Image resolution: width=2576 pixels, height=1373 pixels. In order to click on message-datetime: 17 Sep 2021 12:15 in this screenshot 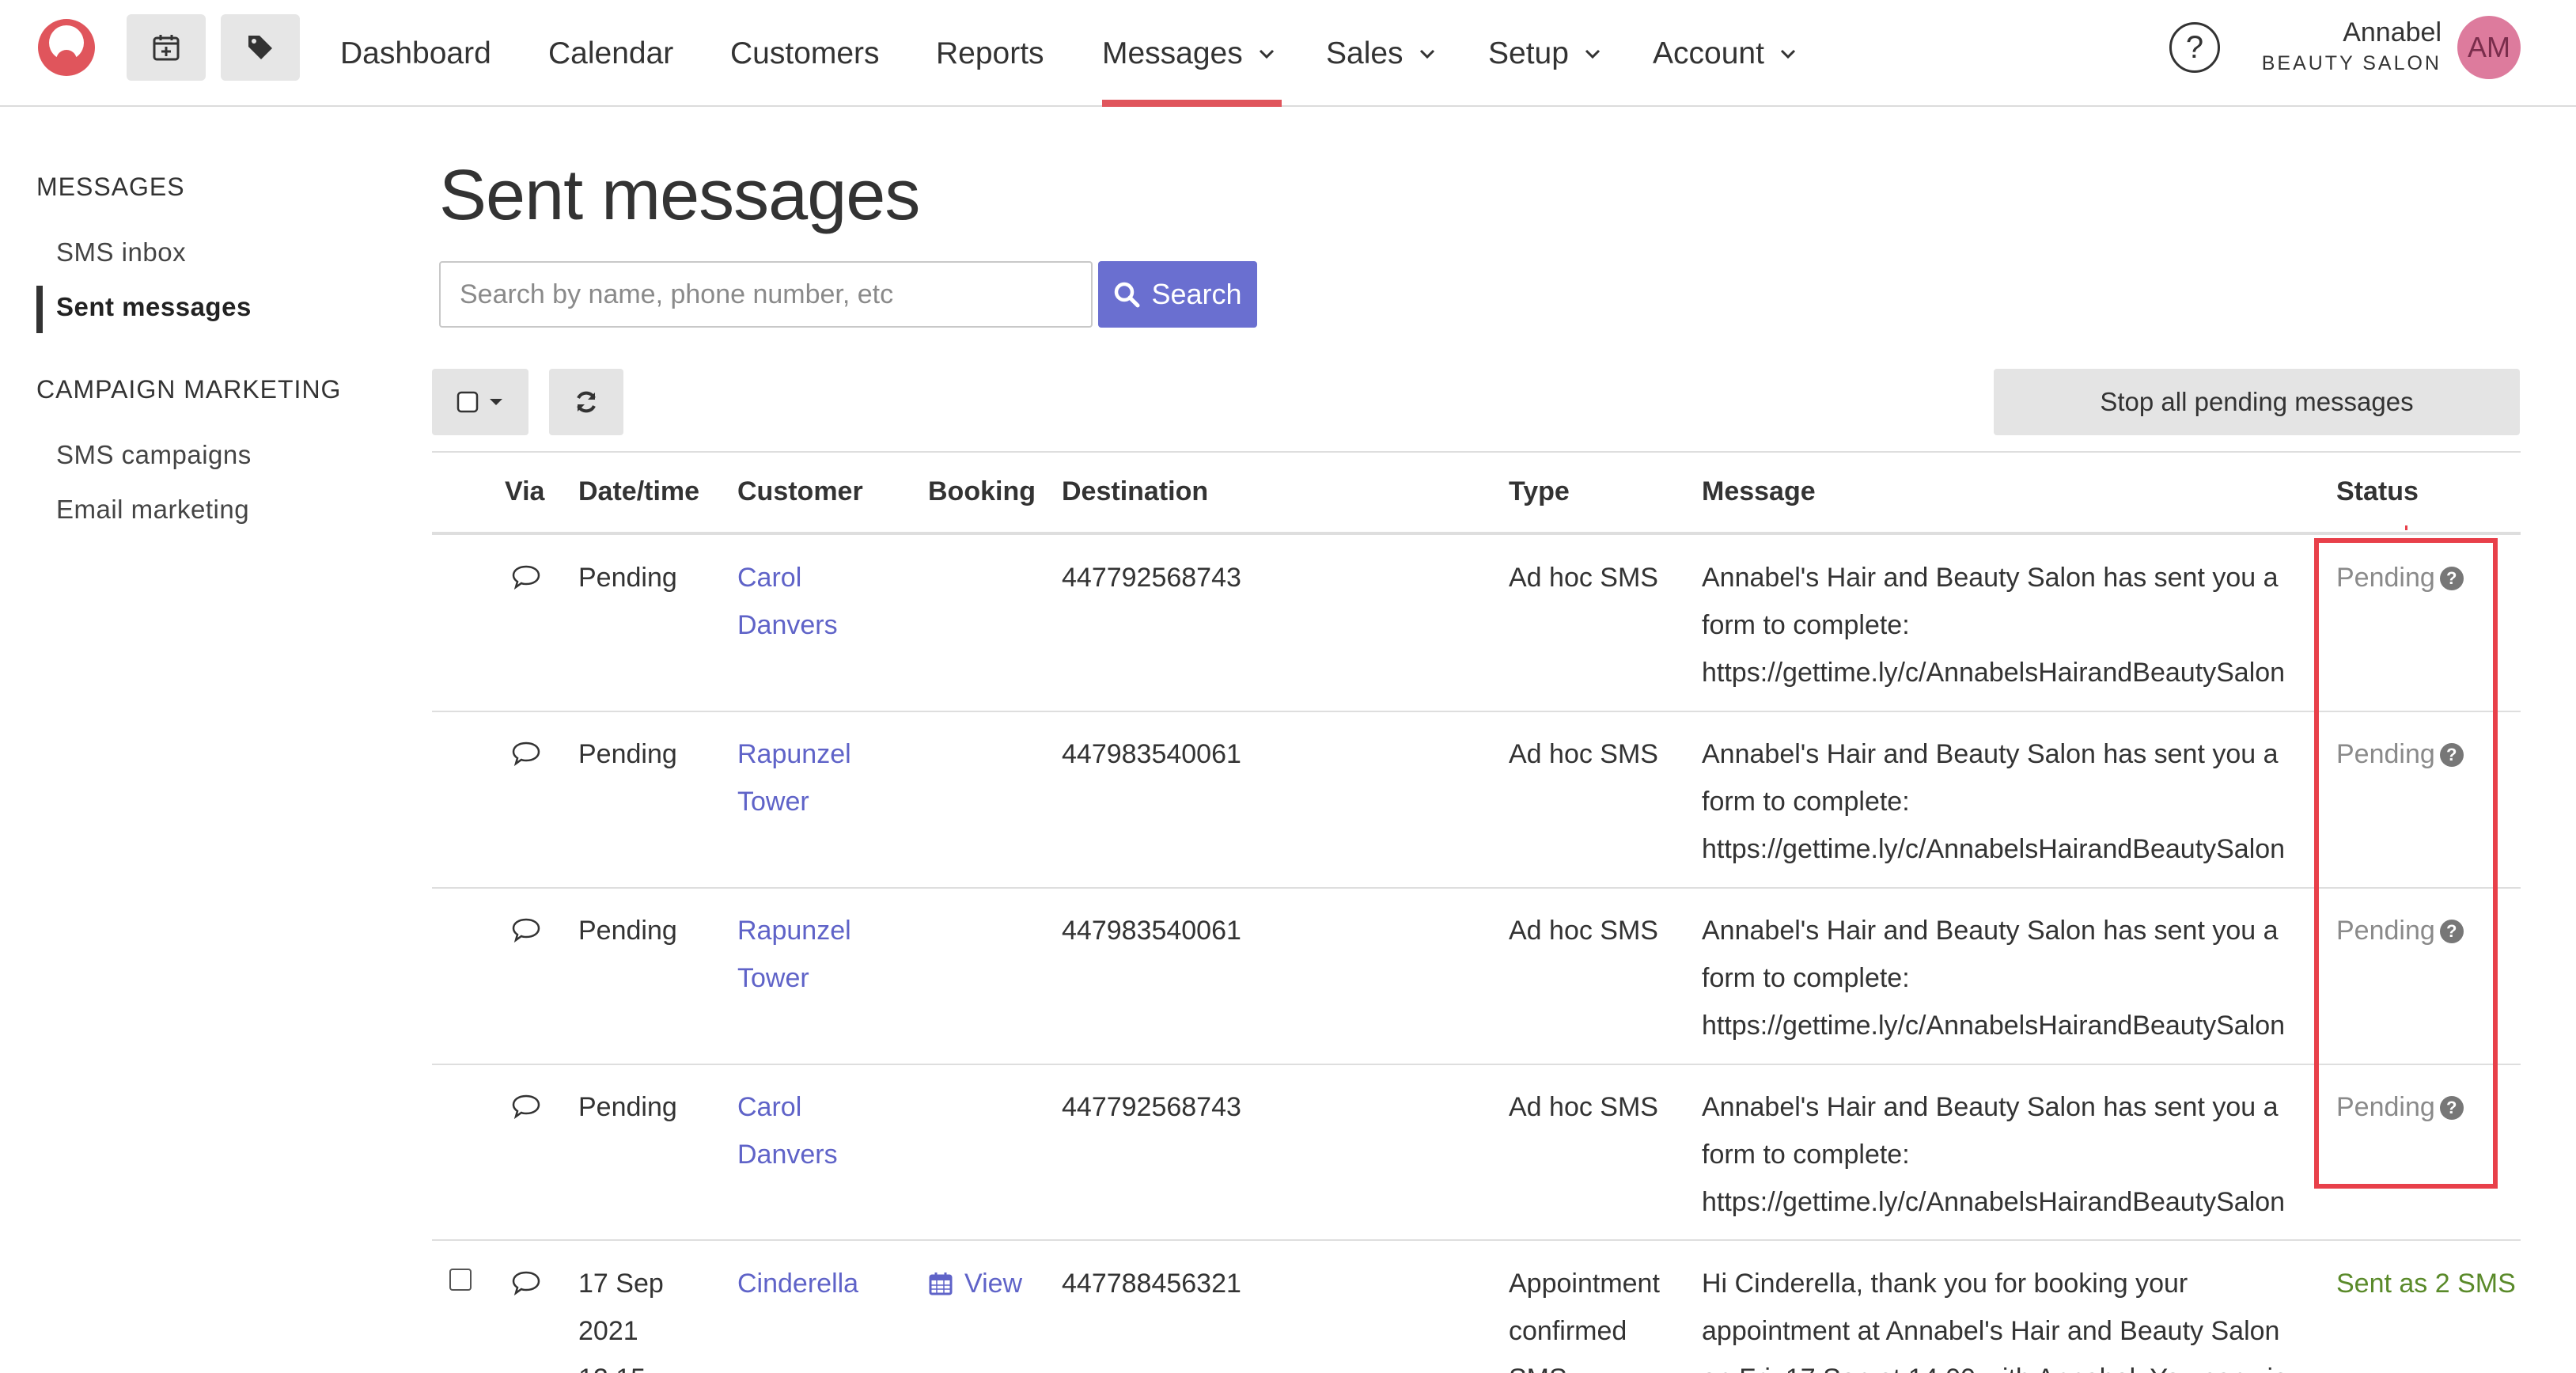, I will do `click(621, 1316)`.